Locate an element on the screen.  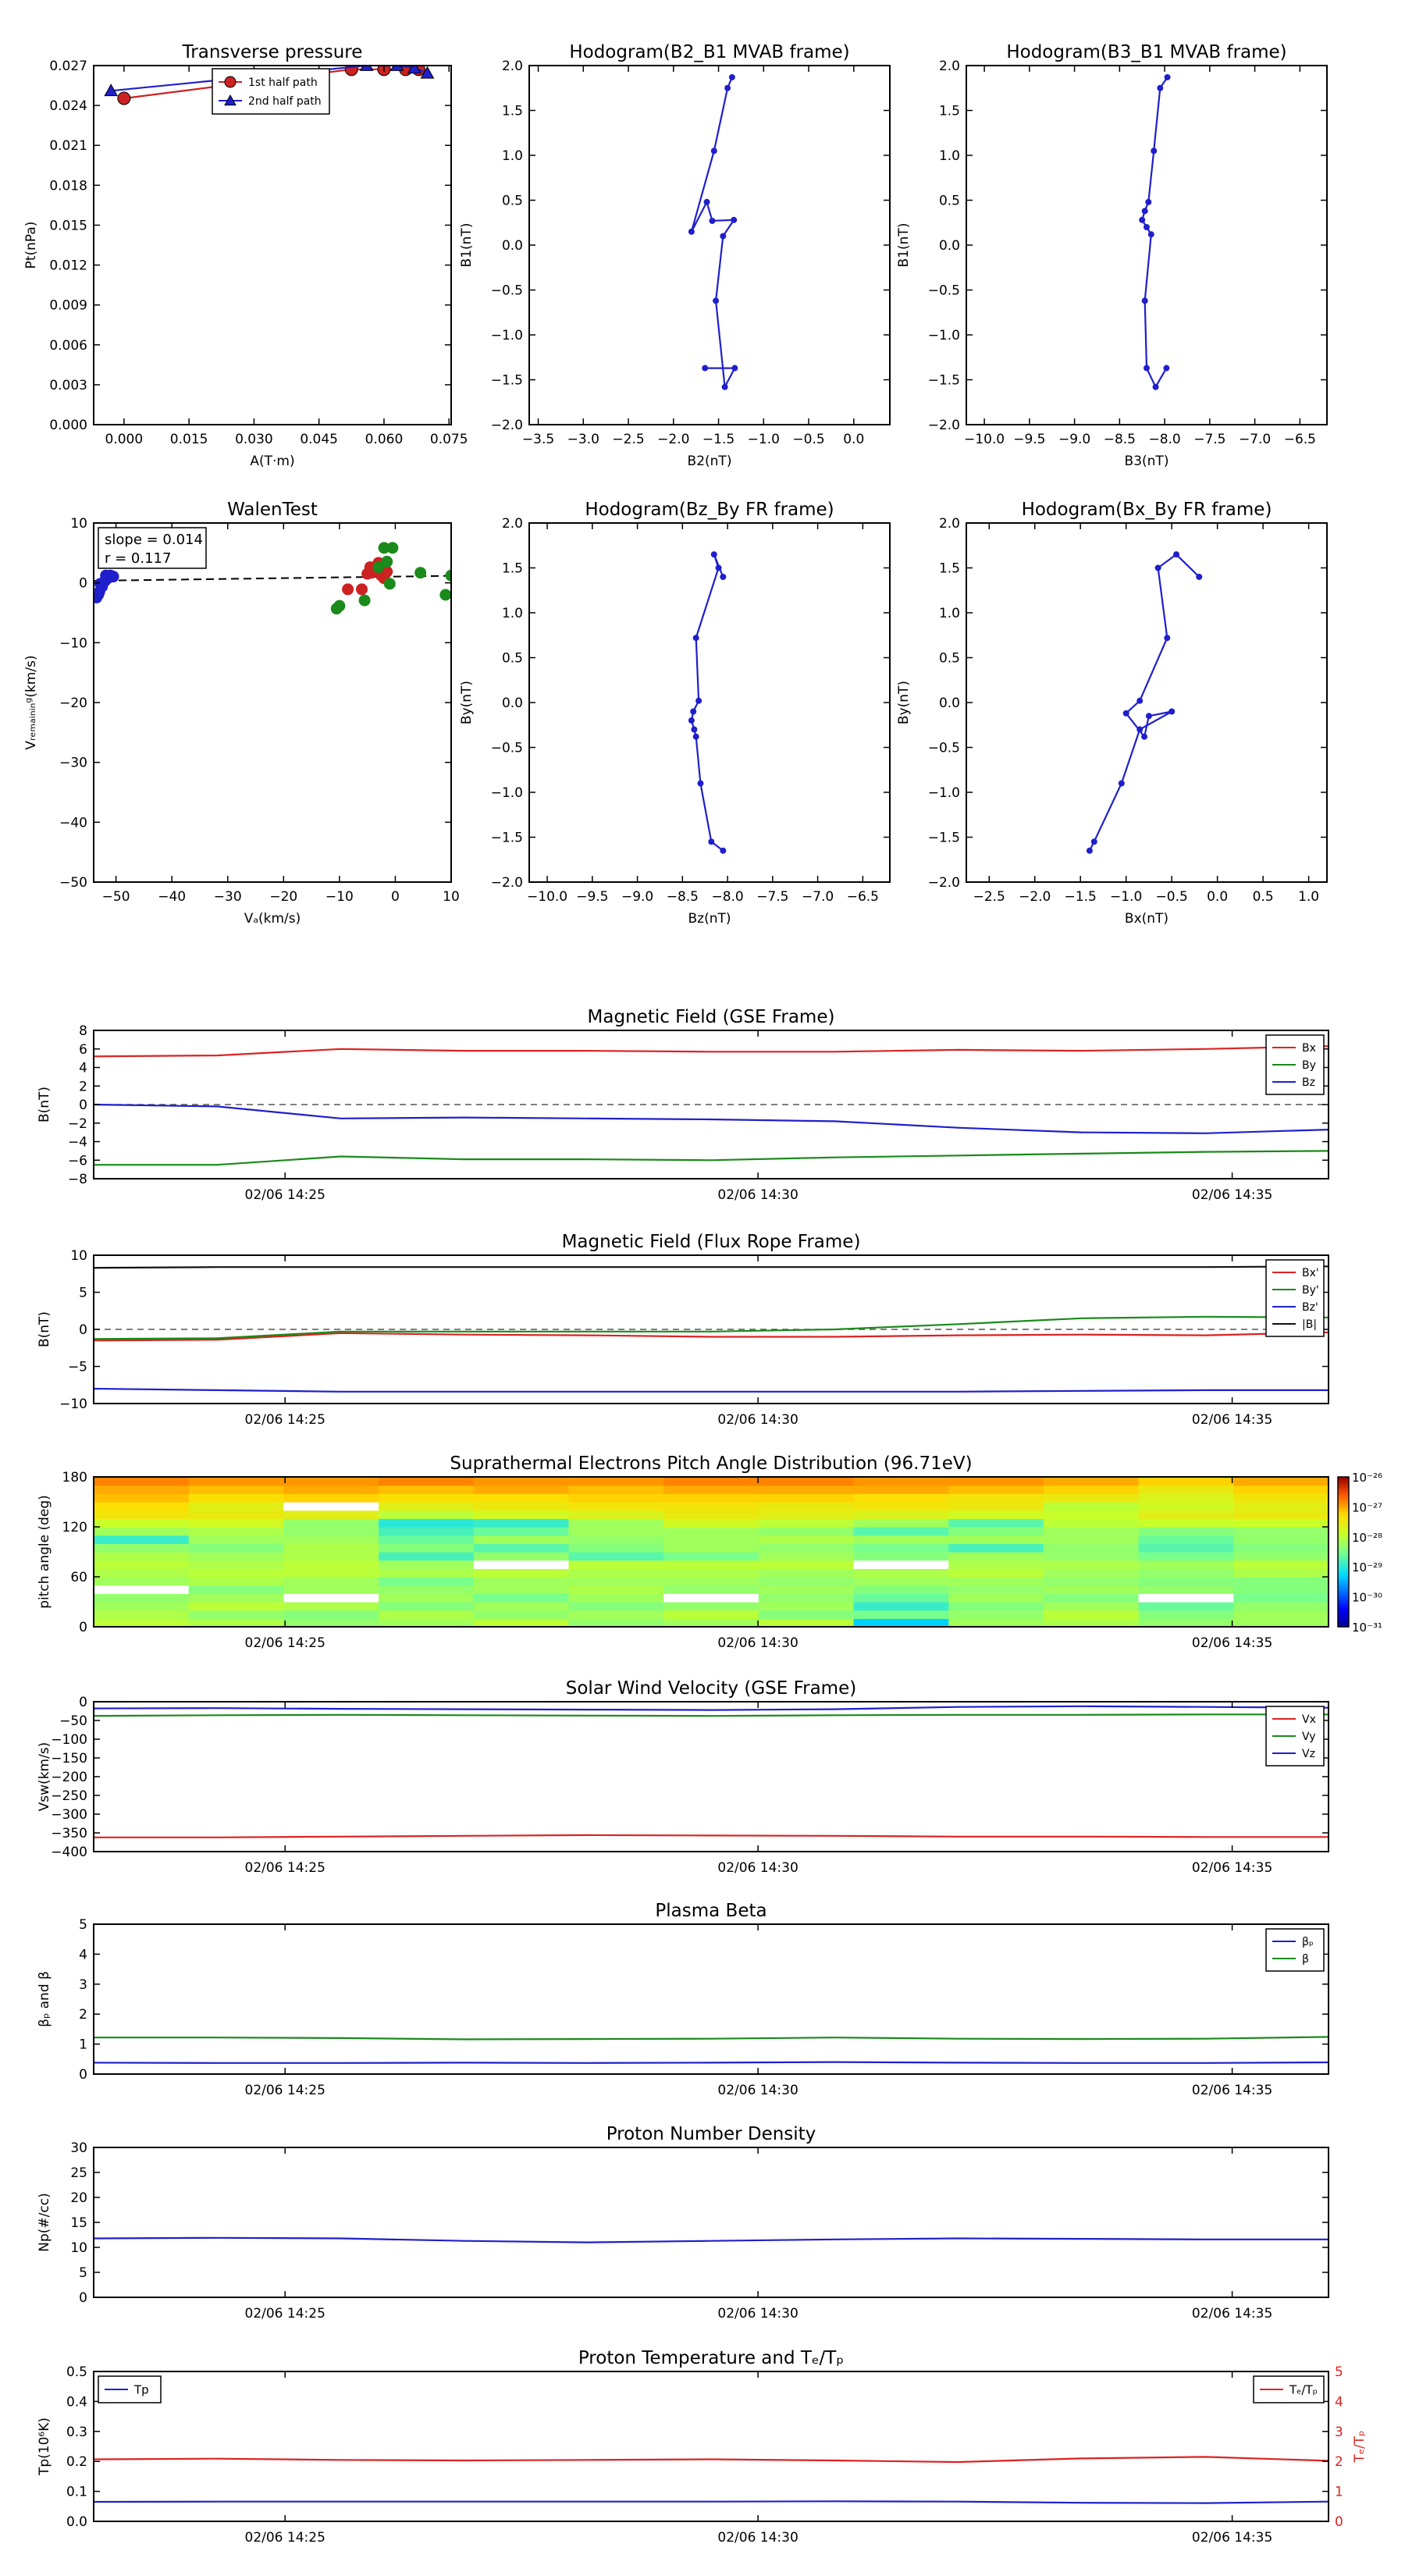
y-tick-label: 0.024 is located at coordinates (68, 106).